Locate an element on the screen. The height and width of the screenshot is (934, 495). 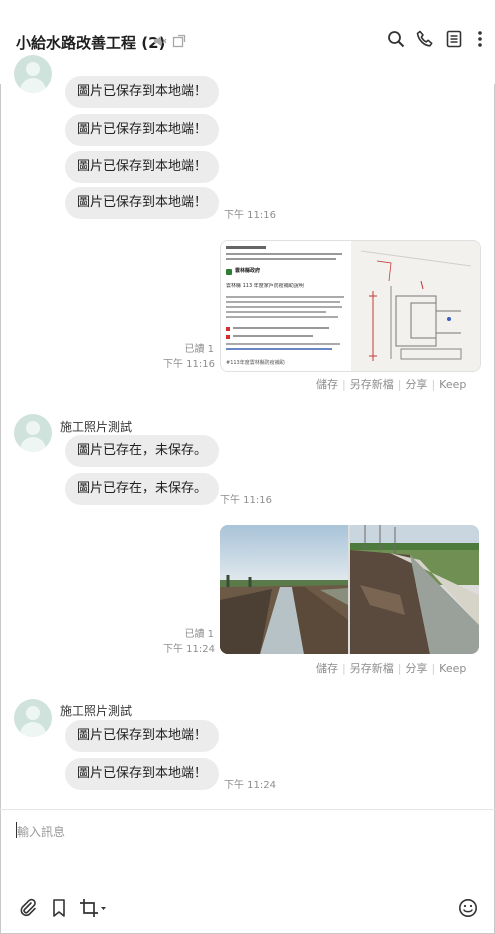
paperclip-icon is located at coordinates (28, 910).